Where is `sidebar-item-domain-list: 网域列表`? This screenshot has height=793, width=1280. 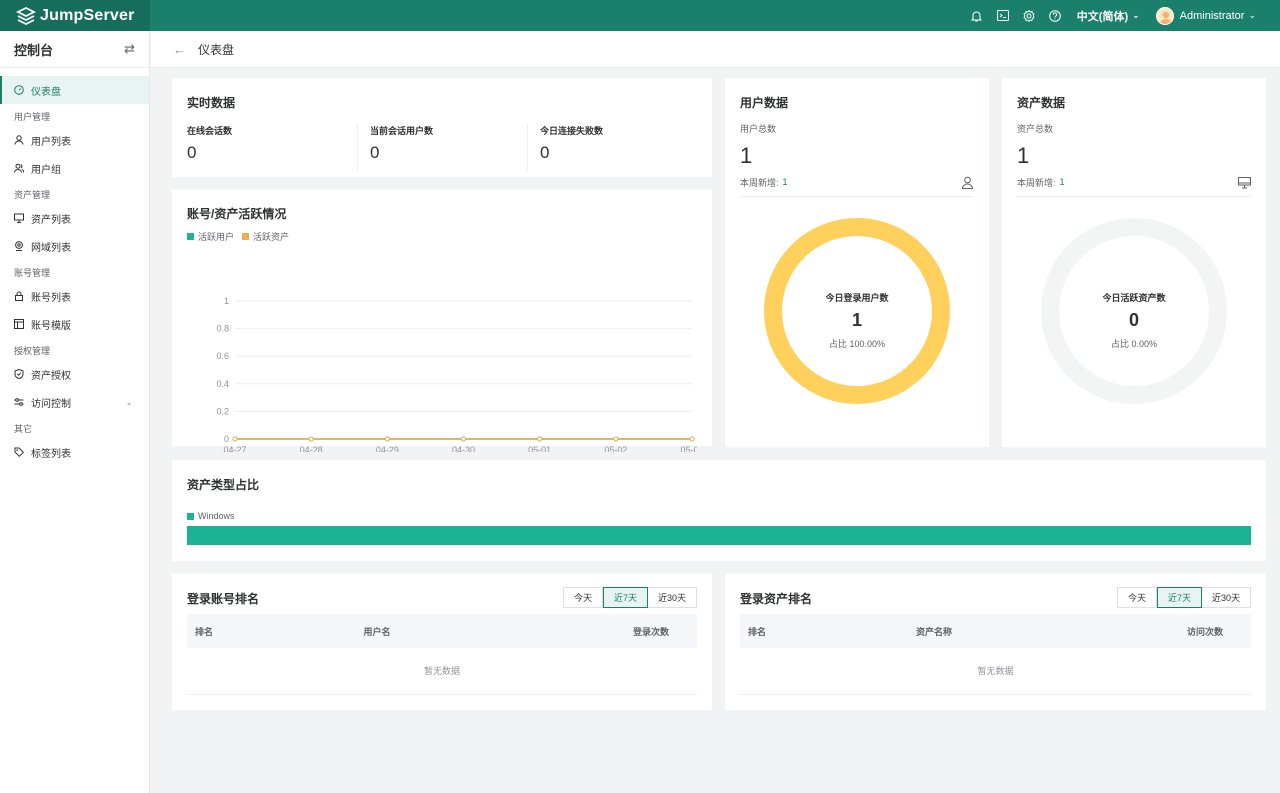 sidebar-item-domain-list: 网域列表 is located at coordinates (74, 246).